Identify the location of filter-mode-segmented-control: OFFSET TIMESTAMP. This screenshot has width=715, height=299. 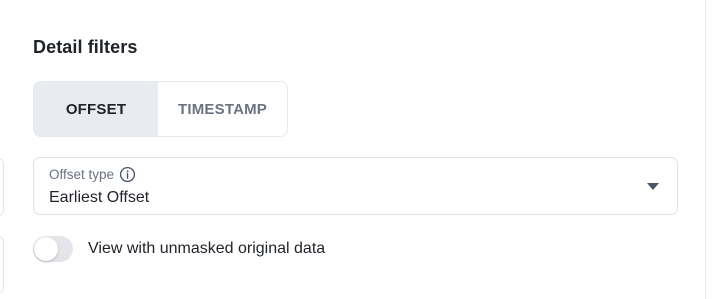
(160, 109).